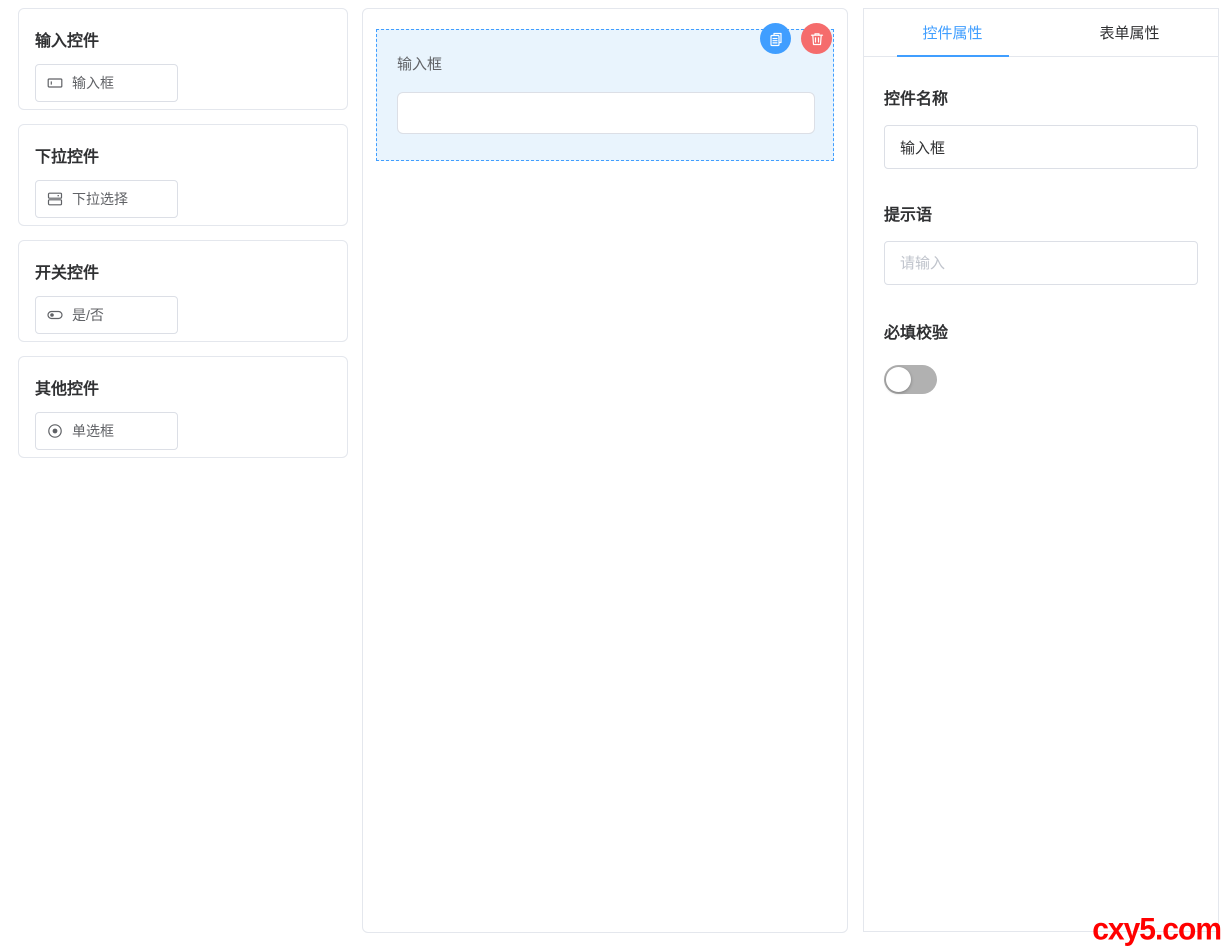 The height and width of the screenshot is (949, 1227). I want to click on palette-item-radio: 单选框, so click(106, 431).